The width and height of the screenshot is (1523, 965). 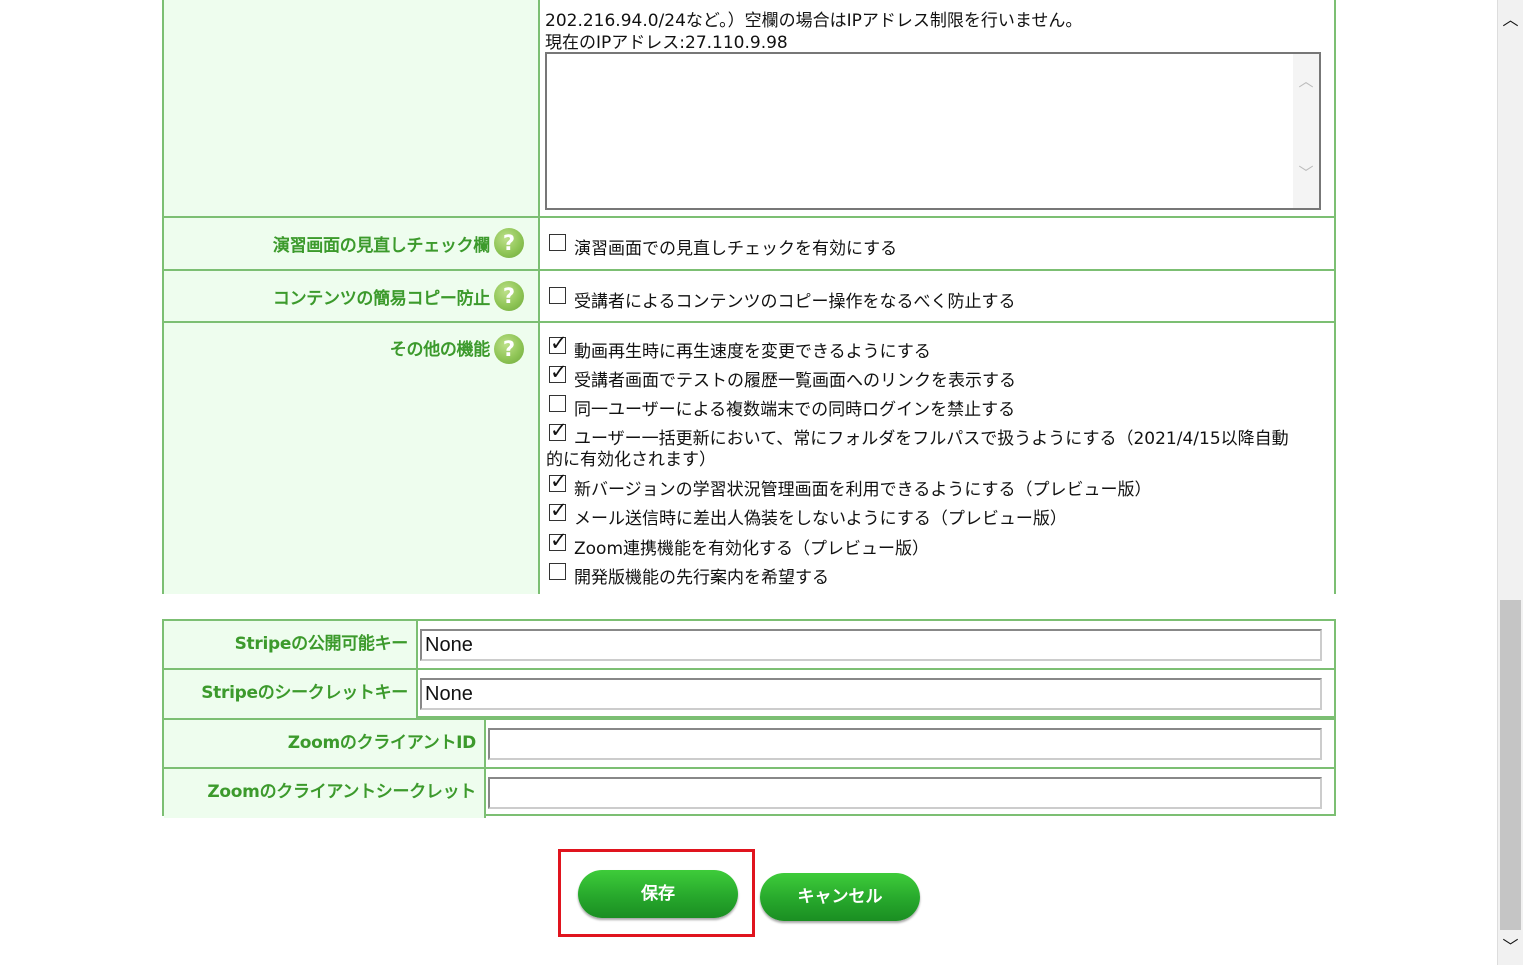 I want to click on copy-prevention-value-cell: 受講者によるコンテンツのコピー操作をなるべく防止する, so click(x=937, y=296).